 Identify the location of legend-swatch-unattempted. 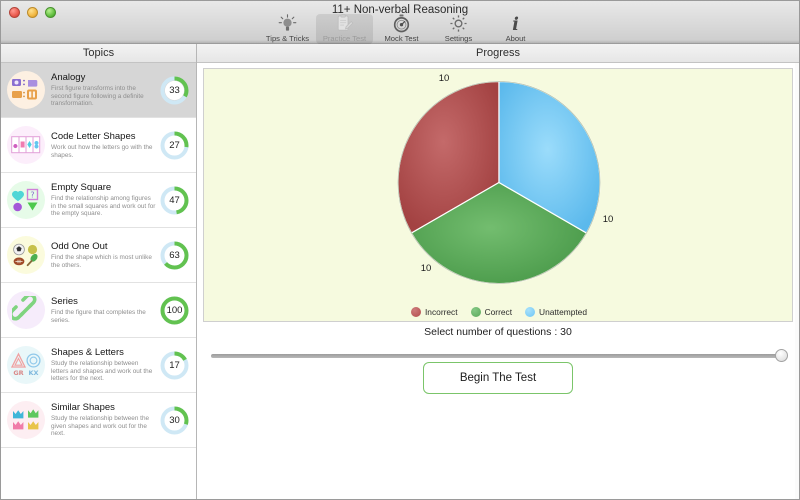
(530, 312).